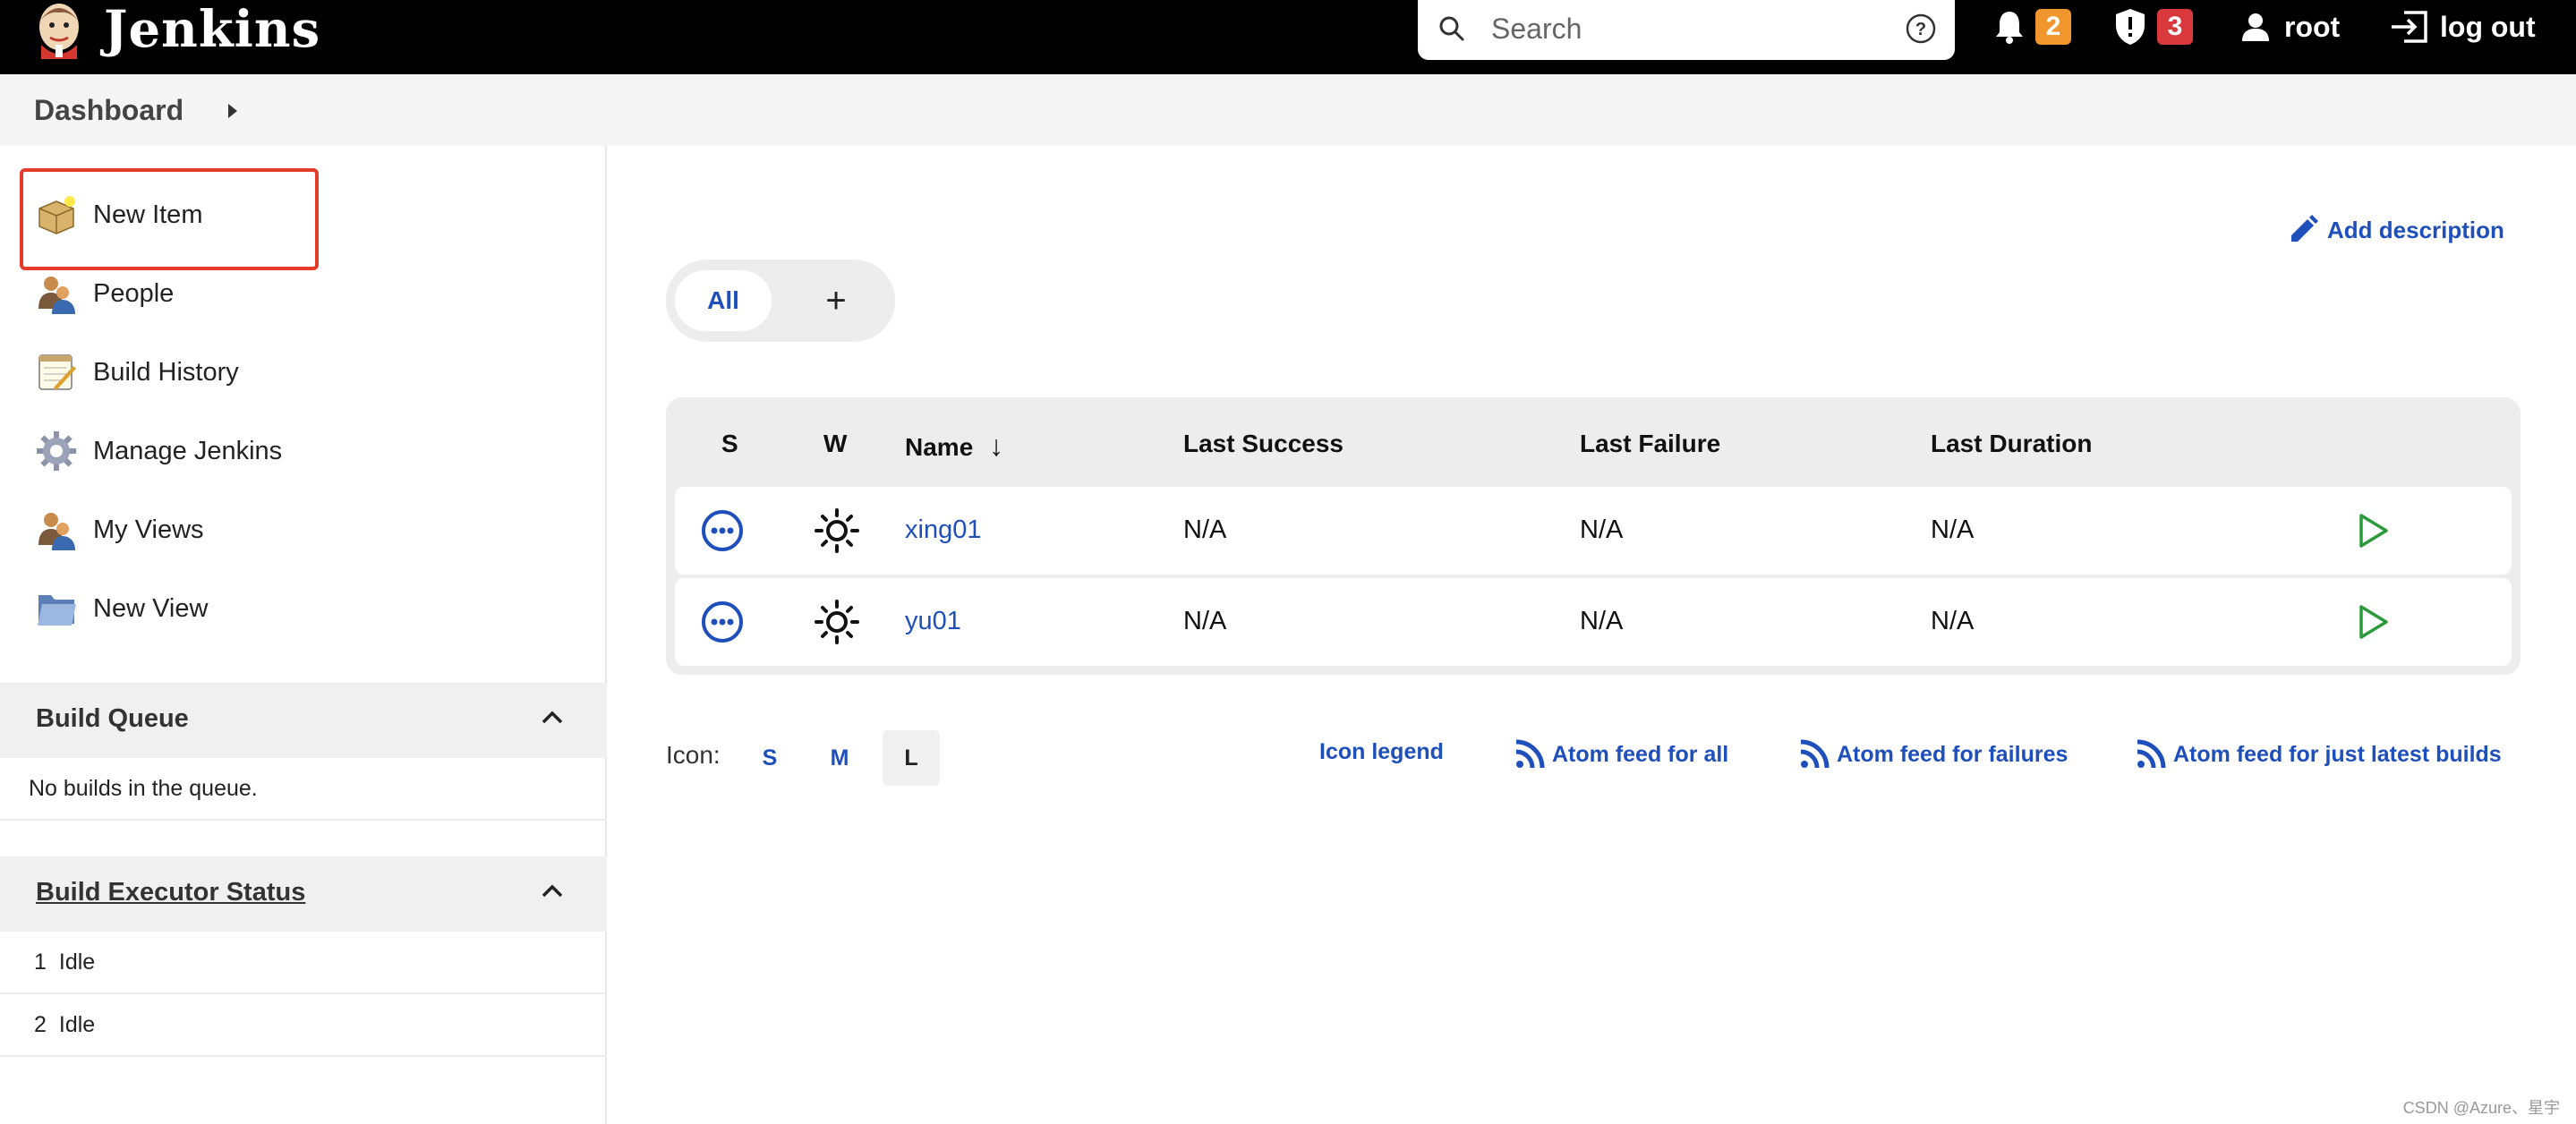 This screenshot has height=1124, width=2576. Describe the element at coordinates (769, 758) in the screenshot. I see `icon-size-s: S` at that location.